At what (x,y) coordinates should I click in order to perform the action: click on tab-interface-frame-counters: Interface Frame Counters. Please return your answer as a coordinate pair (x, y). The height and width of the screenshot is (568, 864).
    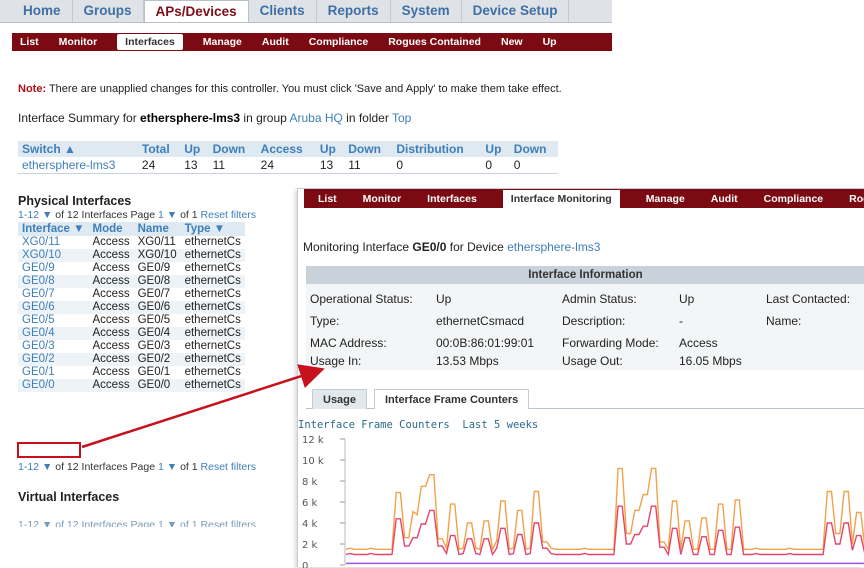
    Looking at the image, I should click on (452, 399).